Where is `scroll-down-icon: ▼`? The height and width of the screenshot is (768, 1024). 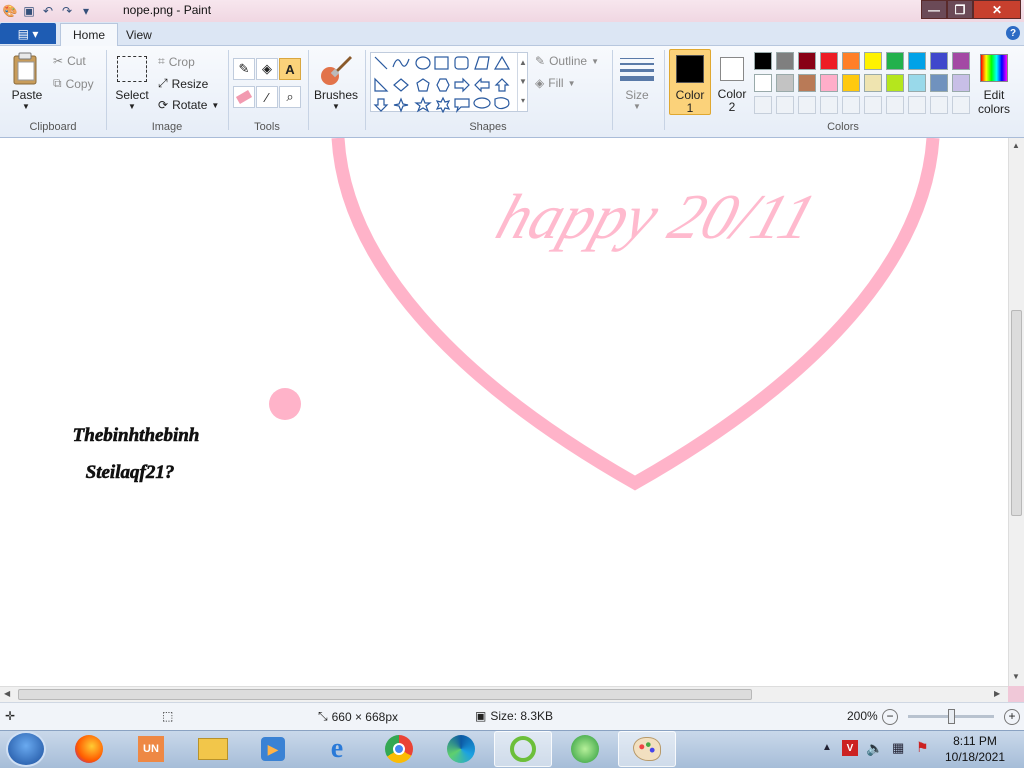
scroll-down-icon: ▼ is located at coordinates (1016, 676).